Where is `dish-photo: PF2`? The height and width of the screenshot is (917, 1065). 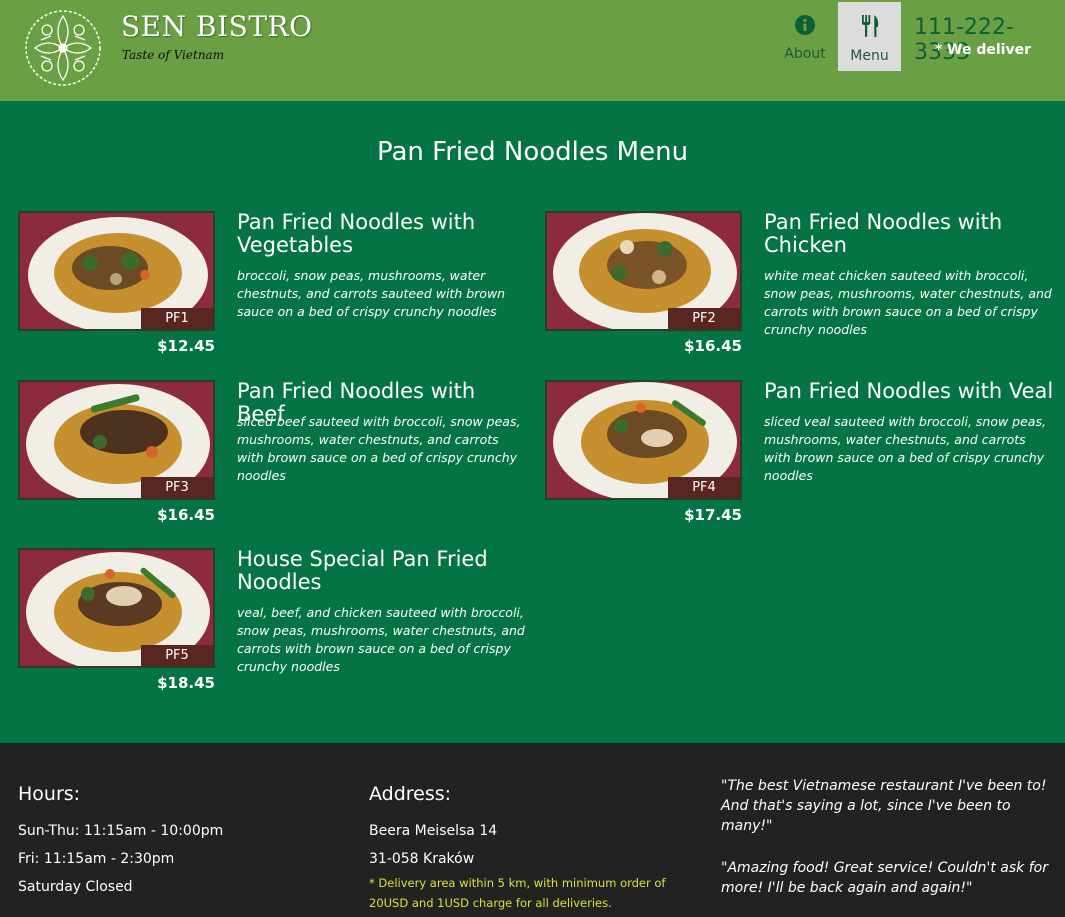
dish-photo: PF2 is located at coordinates (643, 271).